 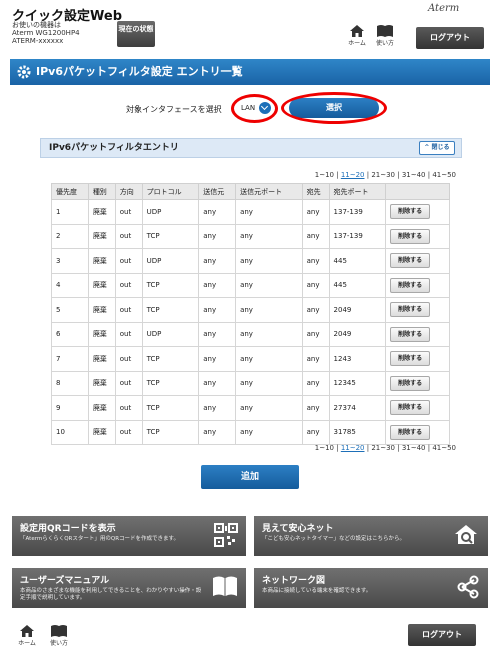 I want to click on current-status-button: 現在の状態, so click(x=136, y=34).